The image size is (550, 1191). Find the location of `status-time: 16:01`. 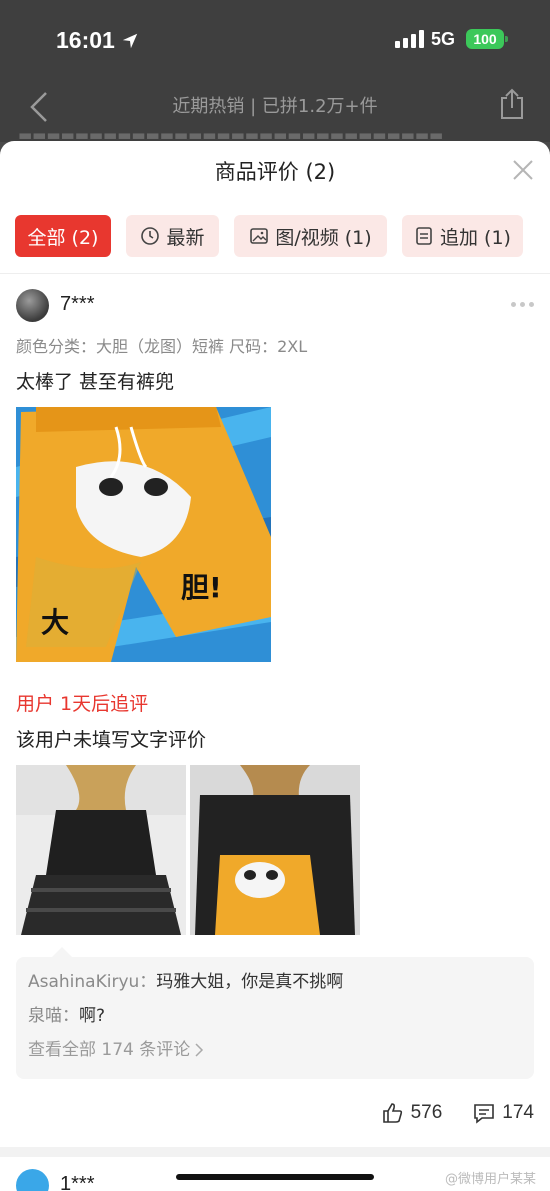

status-time: 16:01 is located at coordinates (97, 40).